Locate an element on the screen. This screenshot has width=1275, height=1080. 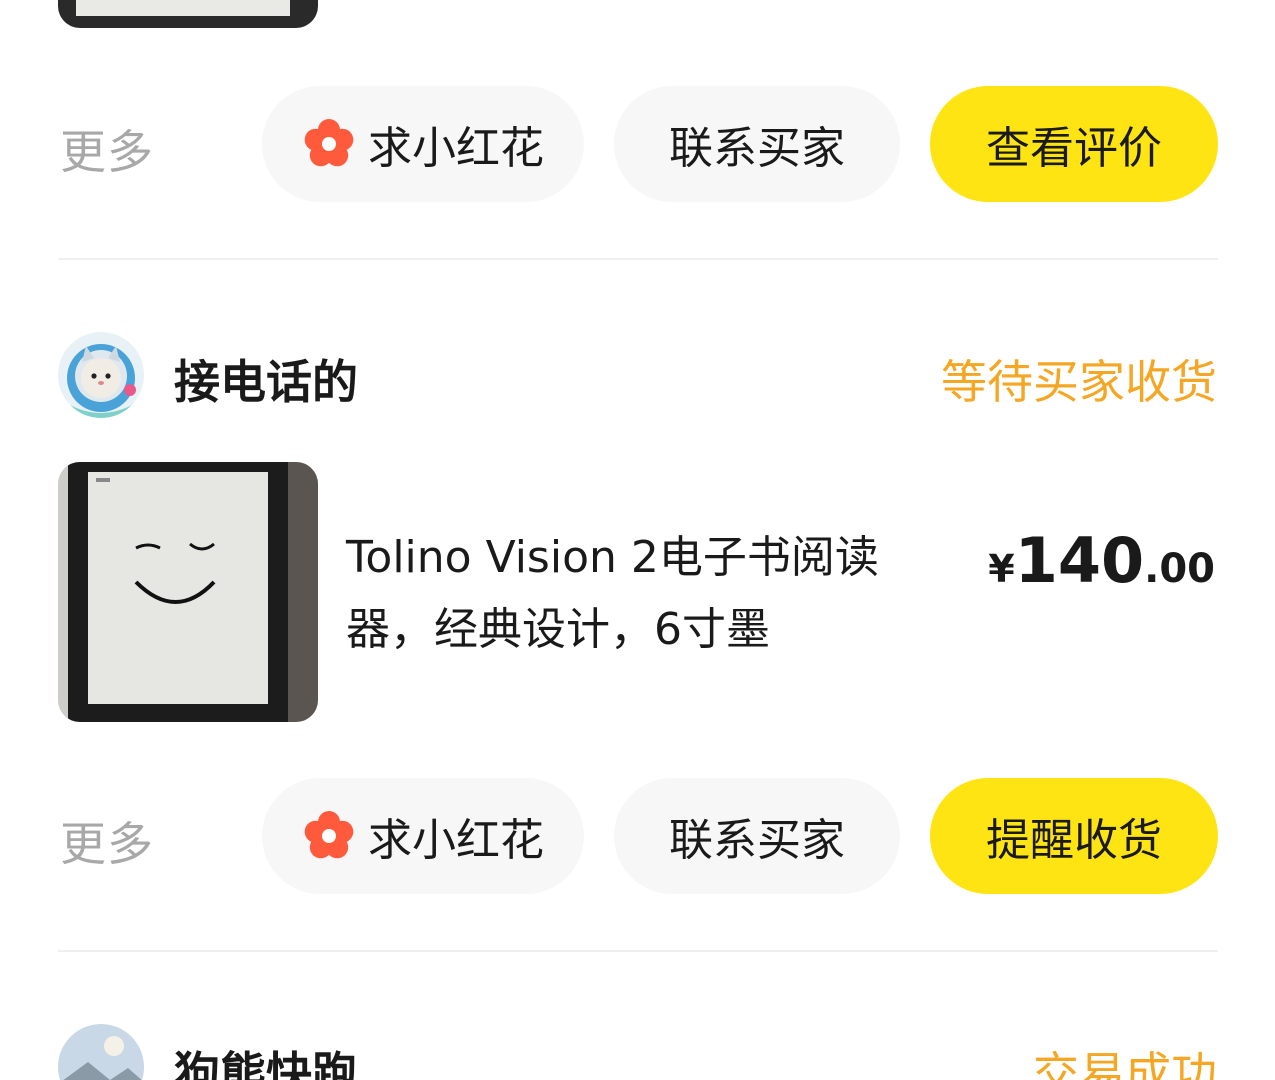
ereader-photo is located at coordinates (188, 592).